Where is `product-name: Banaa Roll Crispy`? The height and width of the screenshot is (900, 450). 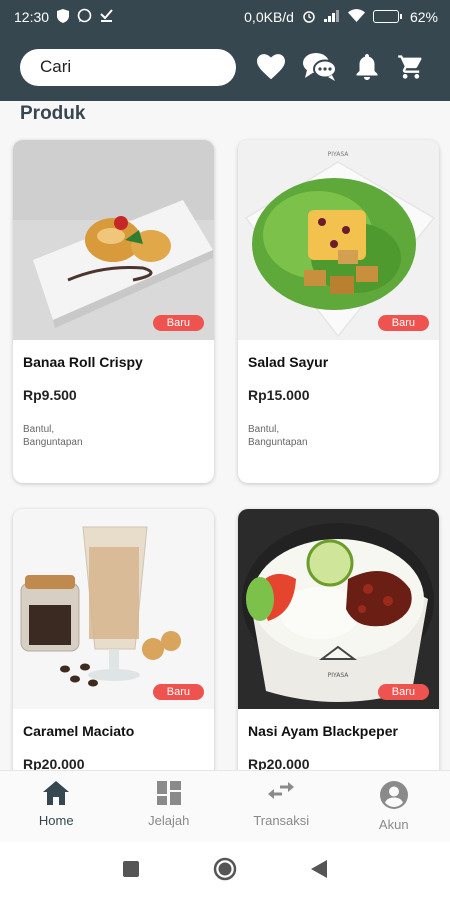 product-name: Banaa Roll Crispy is located at coordinates (83, 362).